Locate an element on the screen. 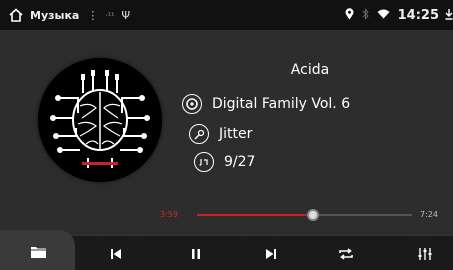 This screenshot has height=270, width=453. progress-bar is located at coordinates (304, 215).